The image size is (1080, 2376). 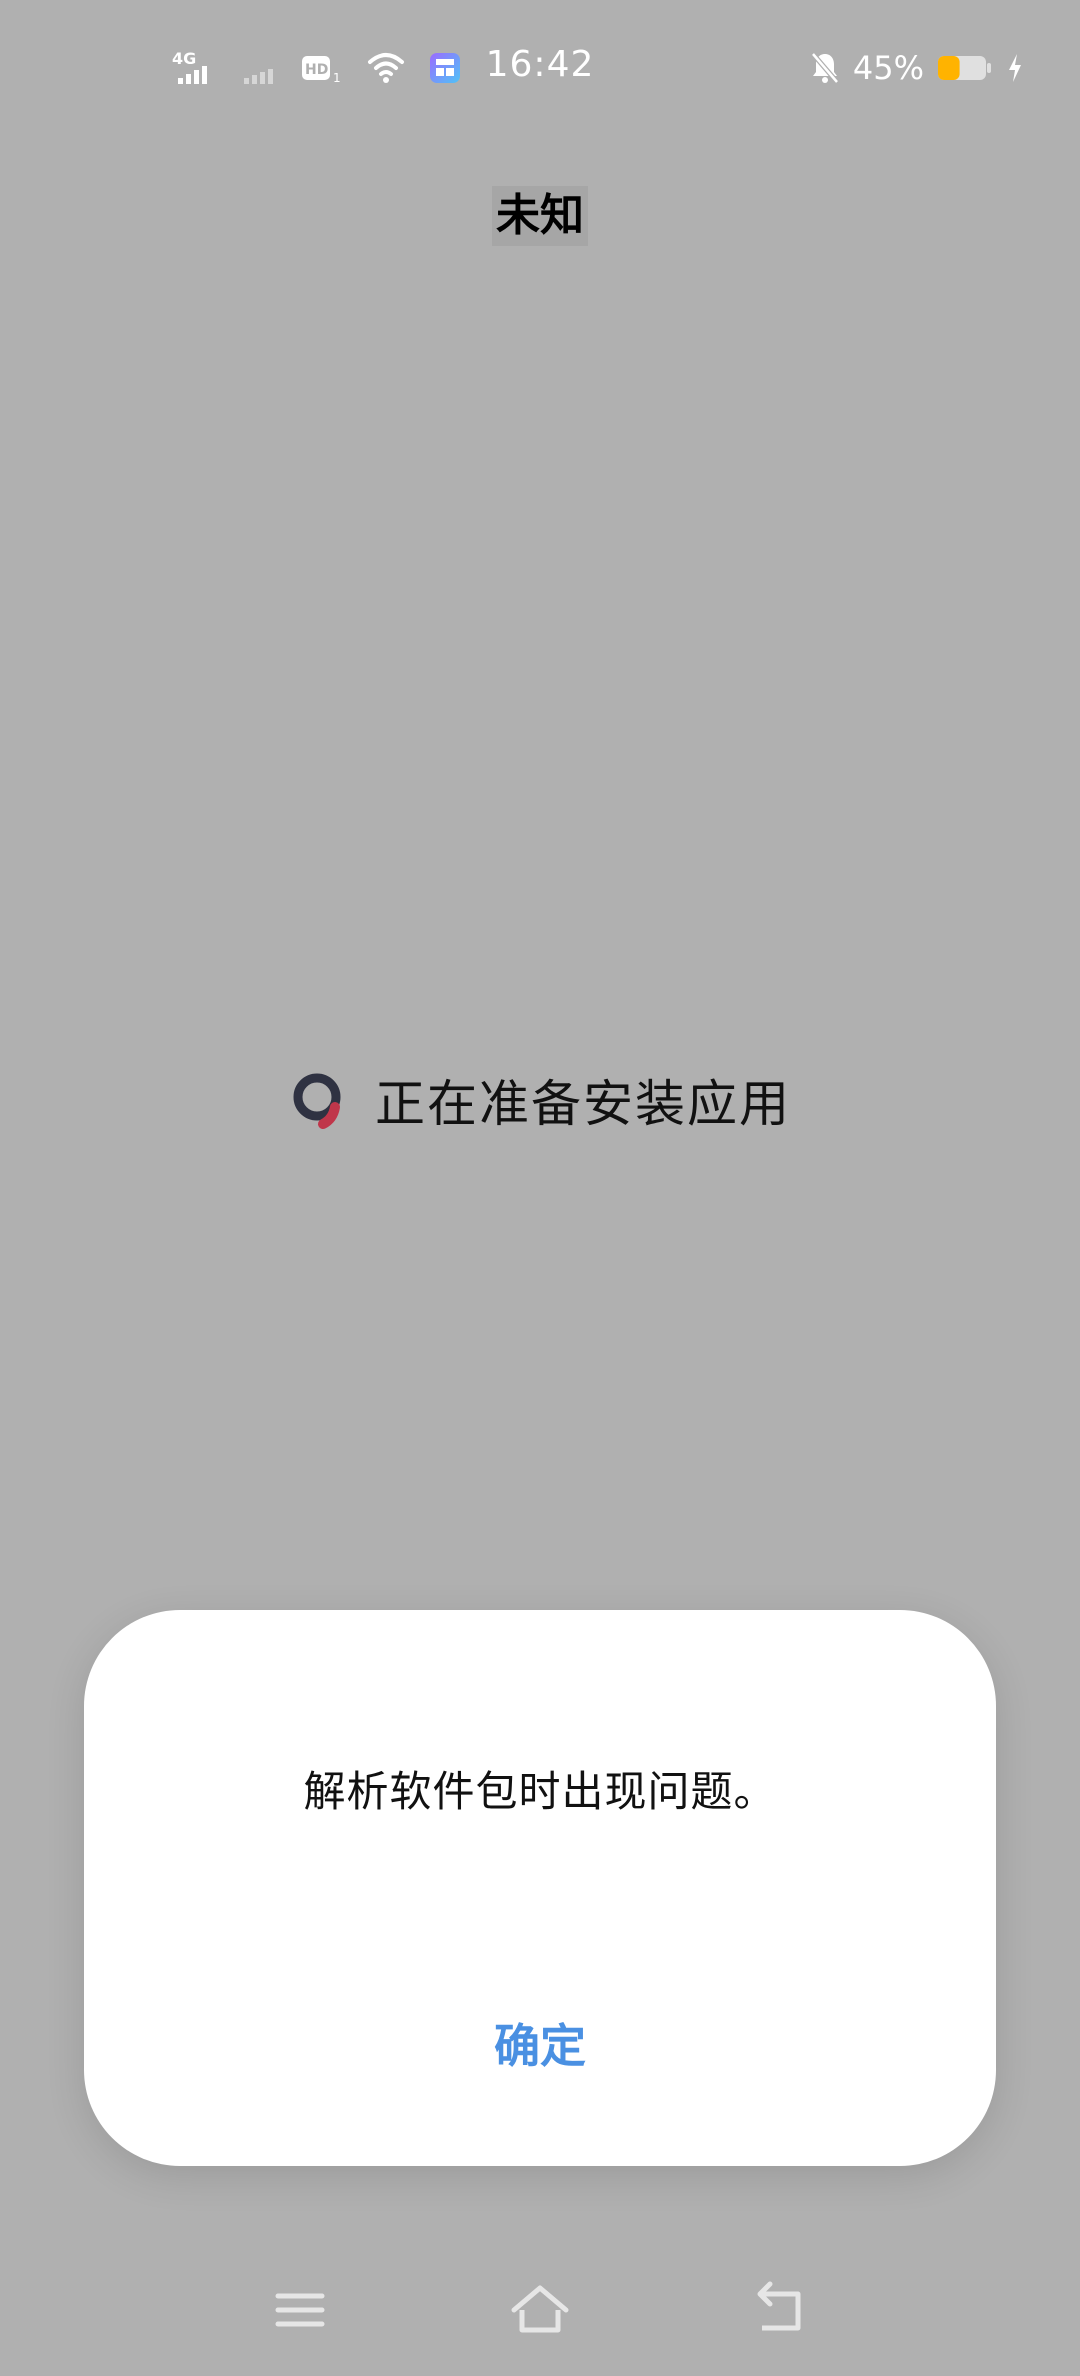 I want to click on back-icon, so click(x=780, y=2310).